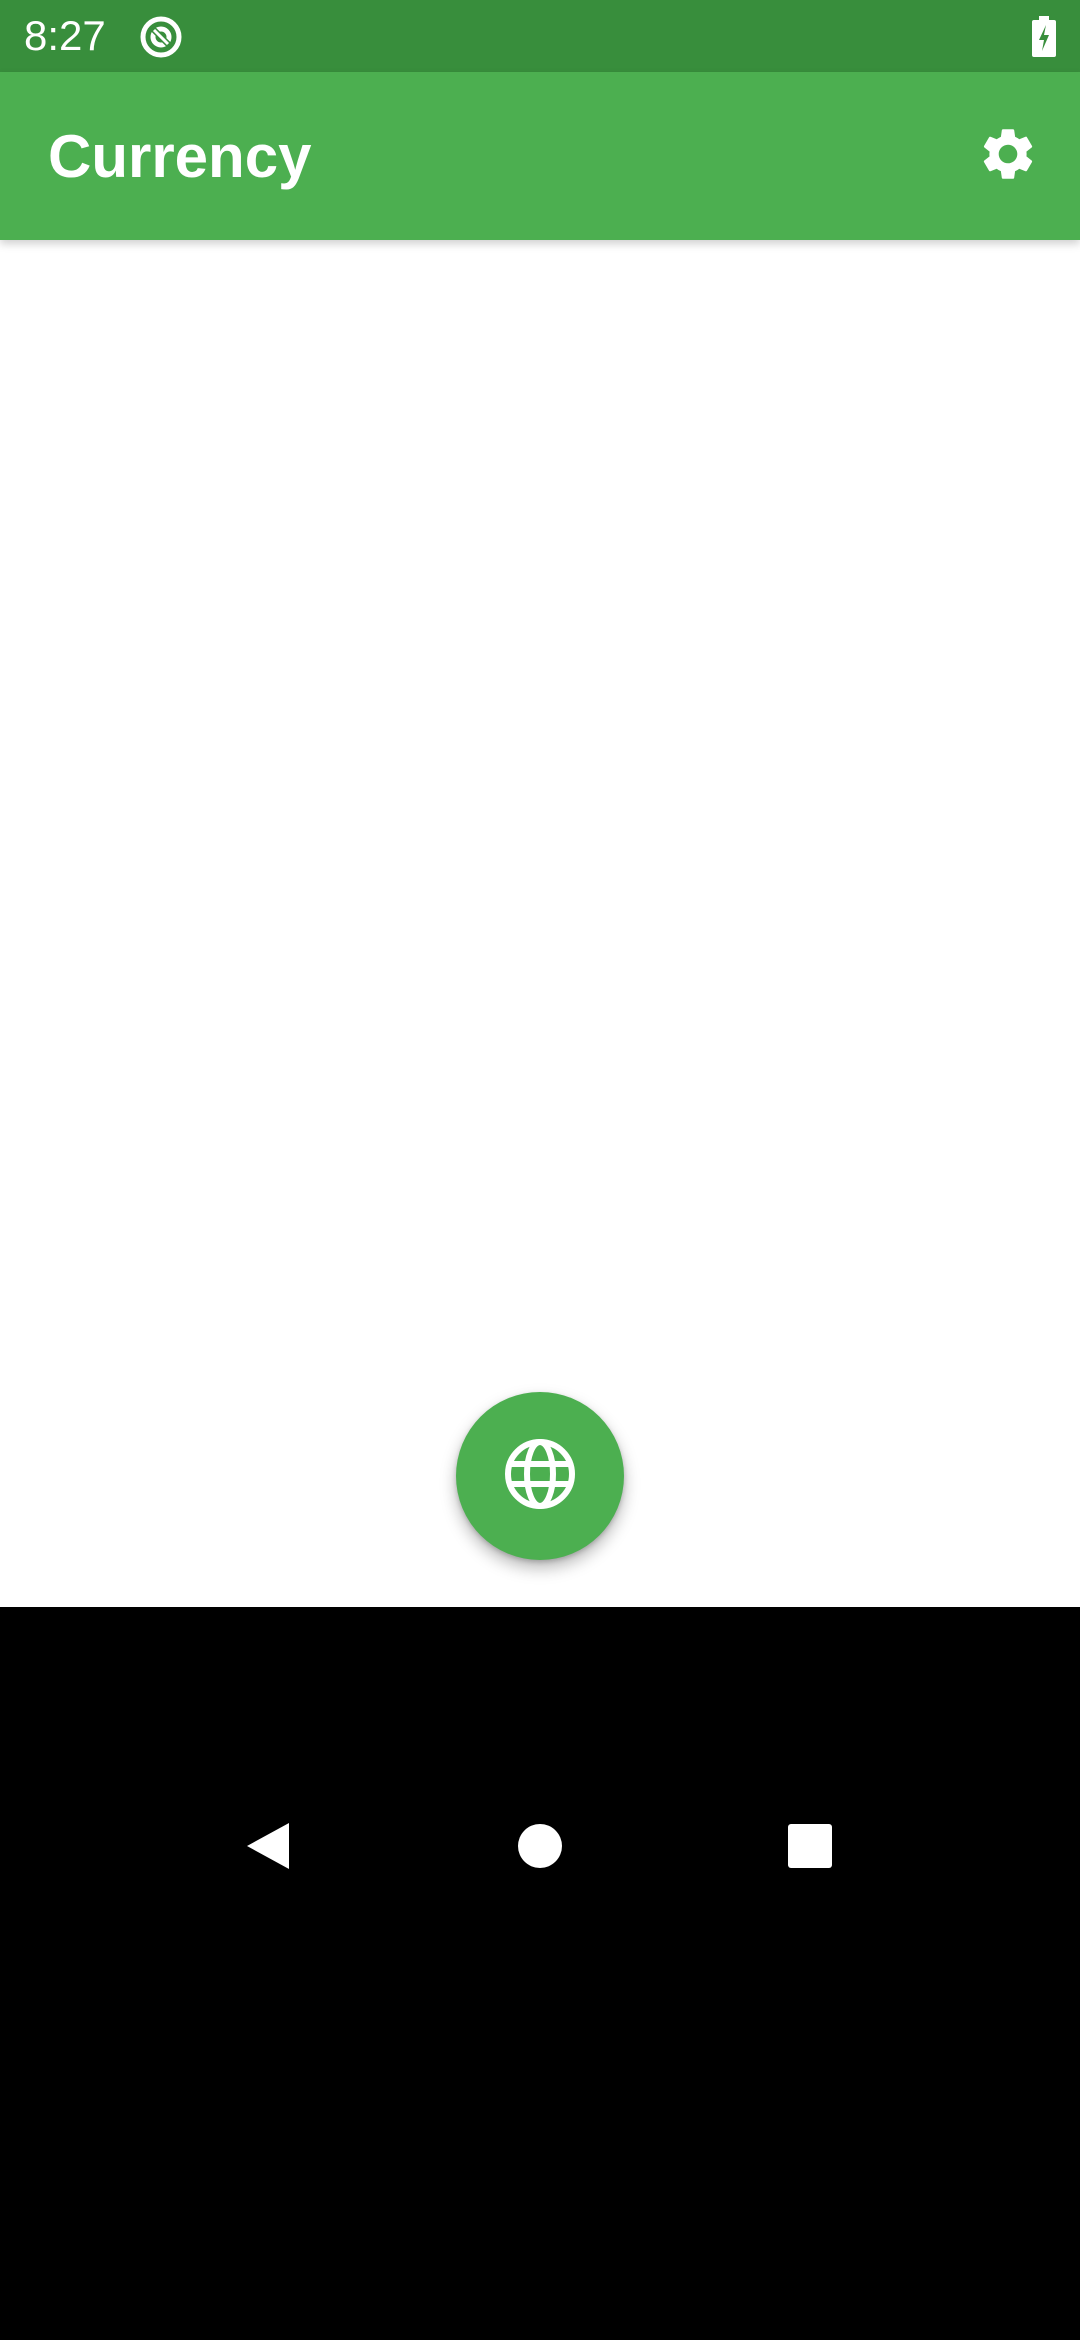  What do you see at coordinates (180, 156) in the screenshot?
I see `page-title: Currency` at bounding box center [180, 156].